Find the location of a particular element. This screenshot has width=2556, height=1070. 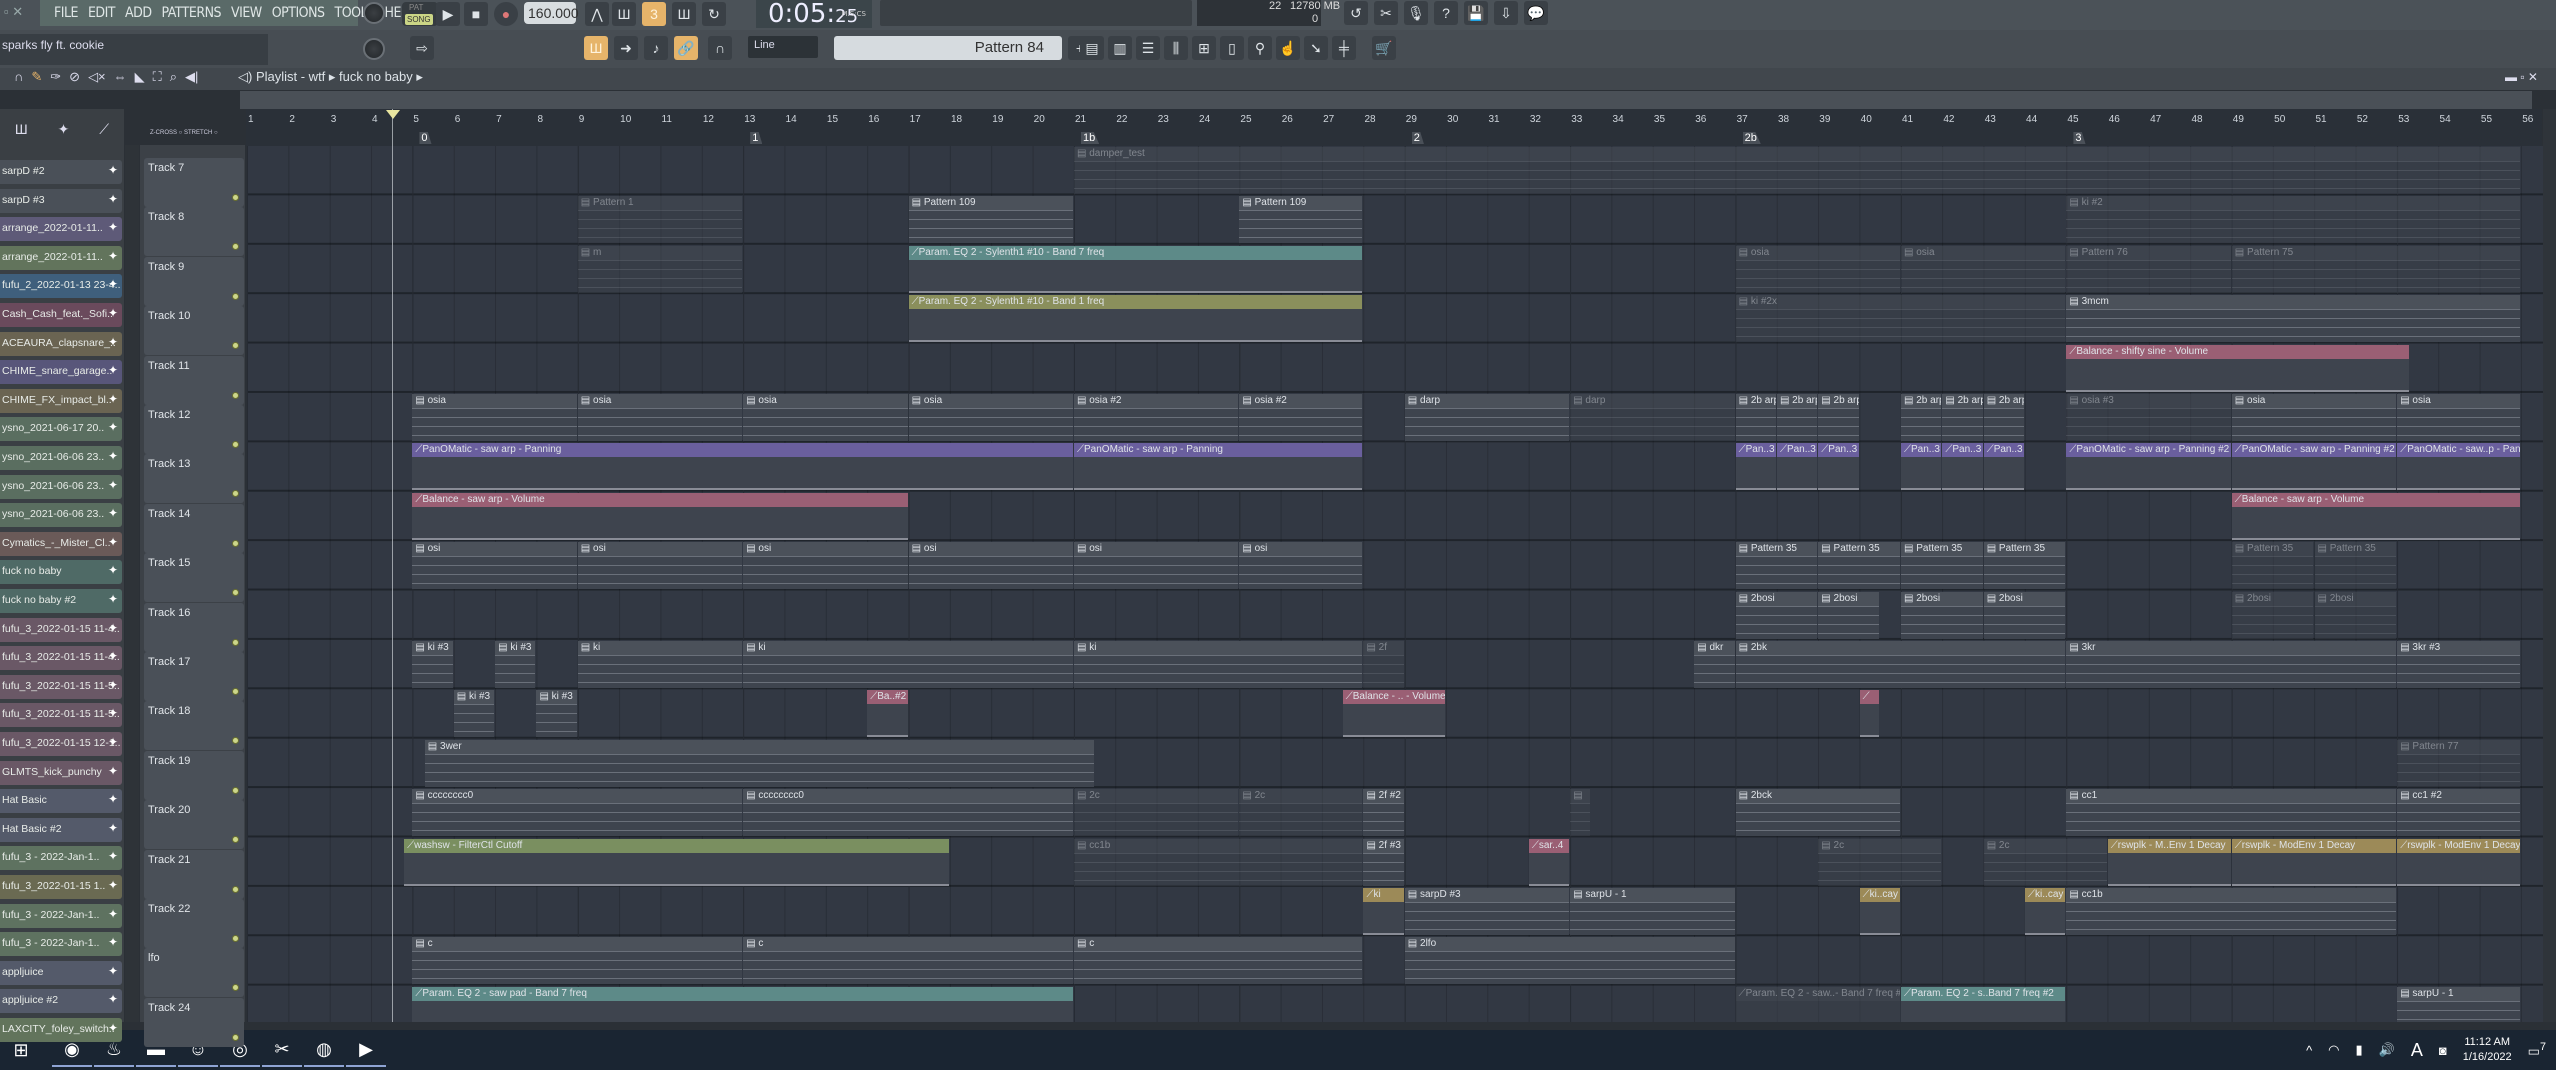

pattern-clip: ▤ m is located at coordinates (660, 269).